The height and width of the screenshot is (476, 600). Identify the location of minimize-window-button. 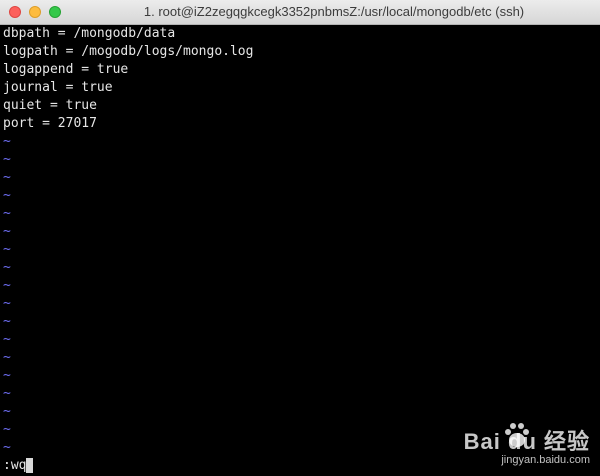
(35, 12).